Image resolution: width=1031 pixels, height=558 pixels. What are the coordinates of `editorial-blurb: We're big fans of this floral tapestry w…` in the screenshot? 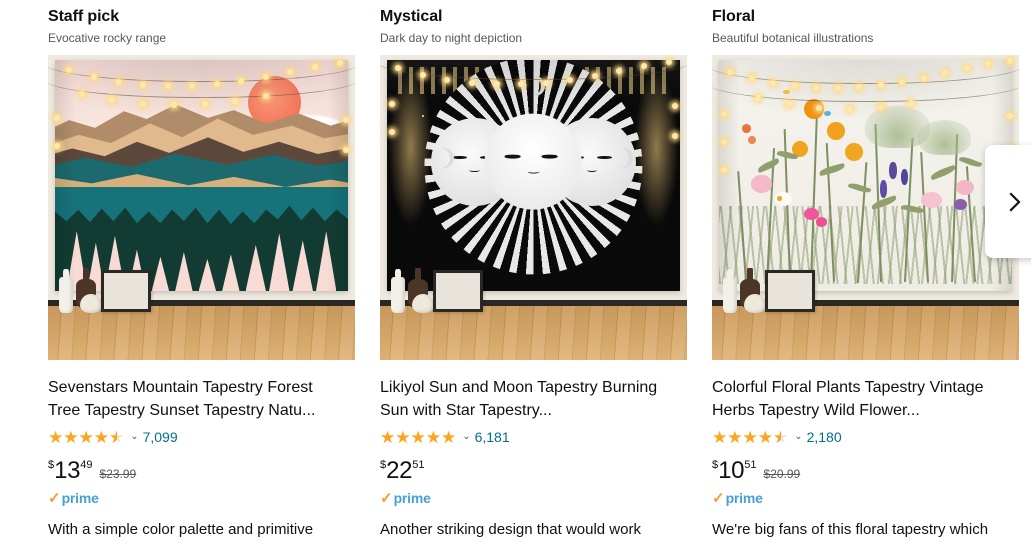 It's located at (850, 529).